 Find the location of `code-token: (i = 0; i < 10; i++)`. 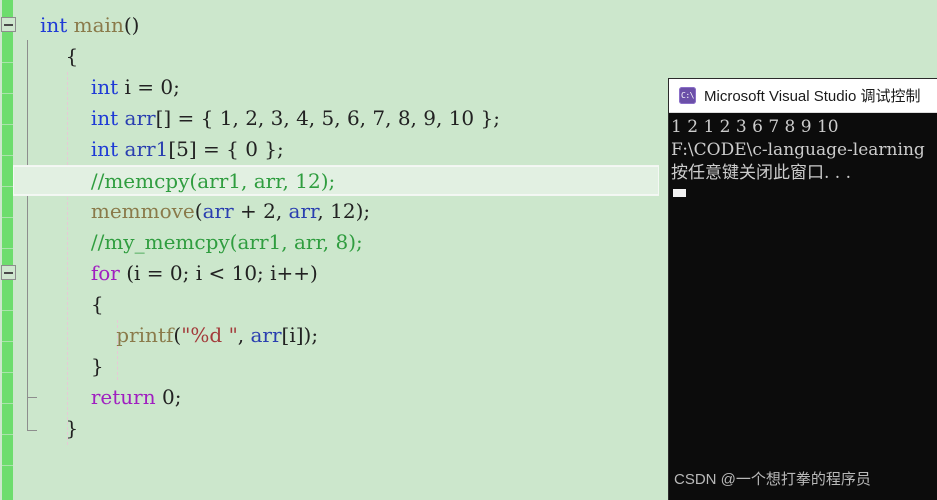

code-token: (i = 0; i < 10; i++) is located at coordinates (218, 273).